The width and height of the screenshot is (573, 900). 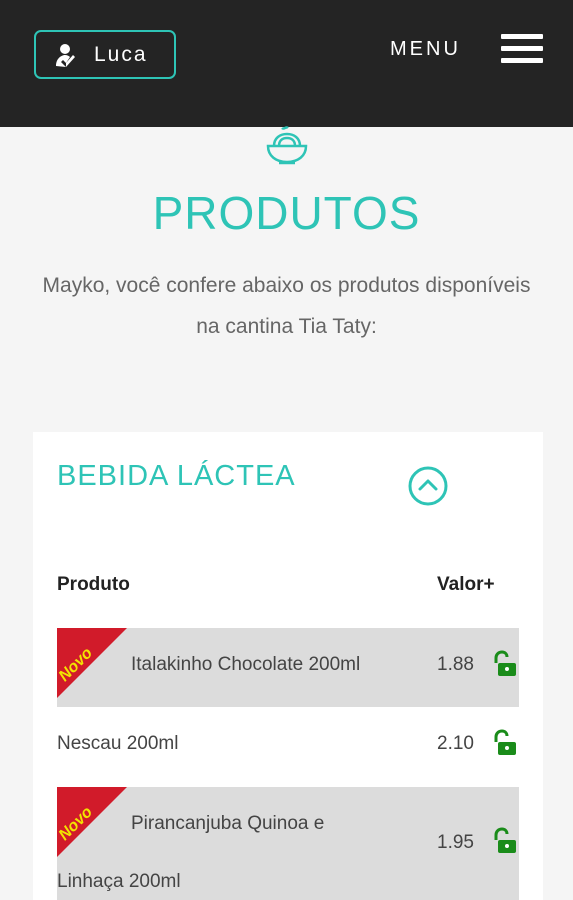 I want to click on hamburger-icon, so click(x=522, y=49).